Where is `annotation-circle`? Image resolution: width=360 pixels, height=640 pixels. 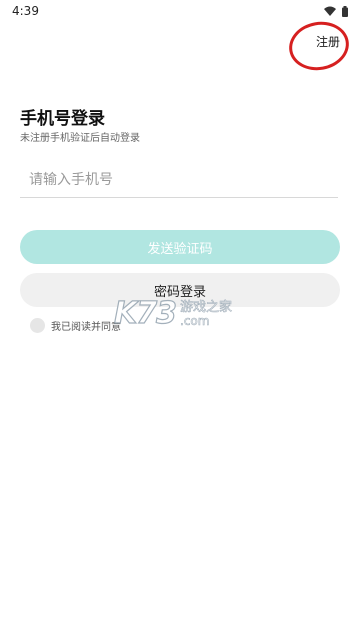 annotation-circle is located at coordinates (319, 46).